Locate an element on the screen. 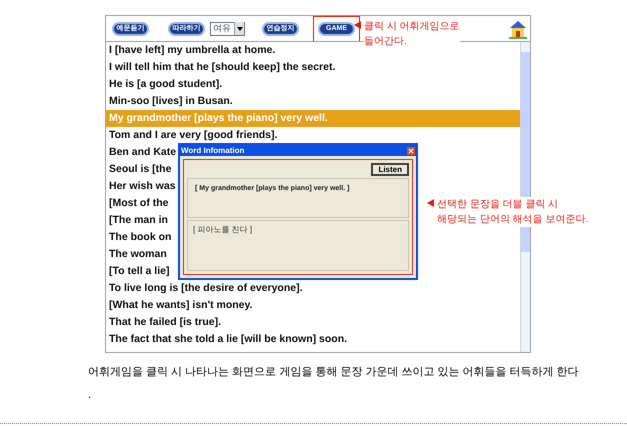 This screenshot has width=627, height=426. callout-text: 선택한 문장을 더블 클릭 시 해당되는 단어의 해석을 보여준다. is located at coordinates (512, 212).